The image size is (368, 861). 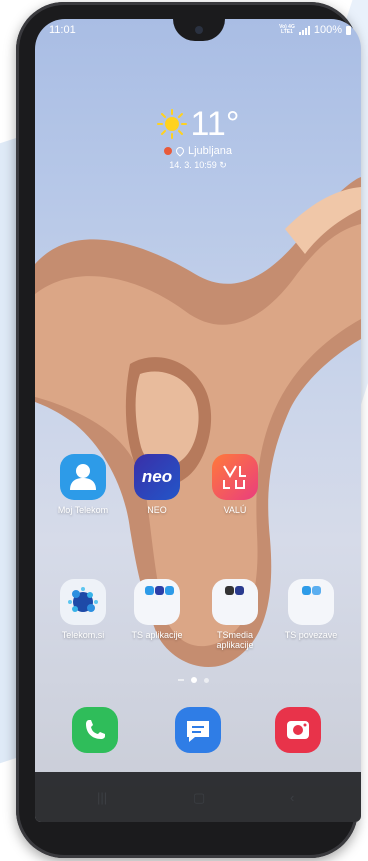 What do you see at coordinates (157, 477) in the screenshot?
I see `neo-logo-icon: neo` at bounding box center [157, 477].